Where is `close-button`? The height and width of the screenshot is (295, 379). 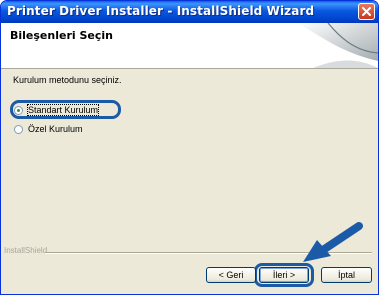
close-button is located at coordinates (366, 11).